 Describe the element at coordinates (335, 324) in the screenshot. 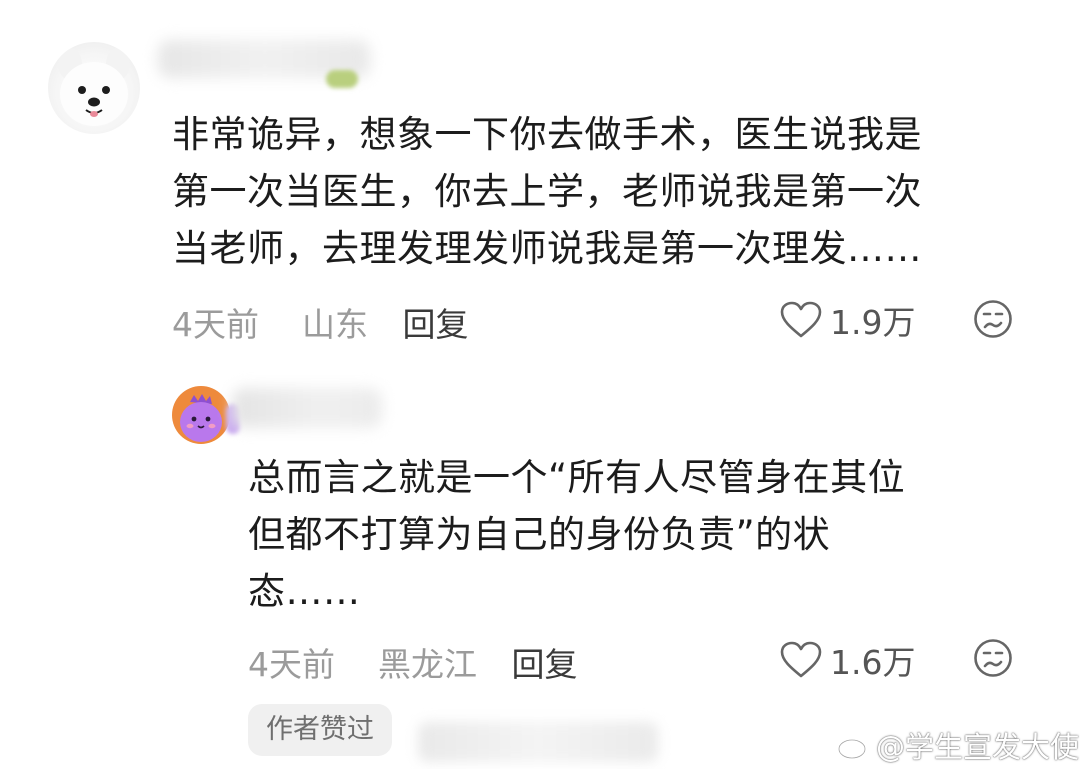

I see `comment-location: 山东` at that location.